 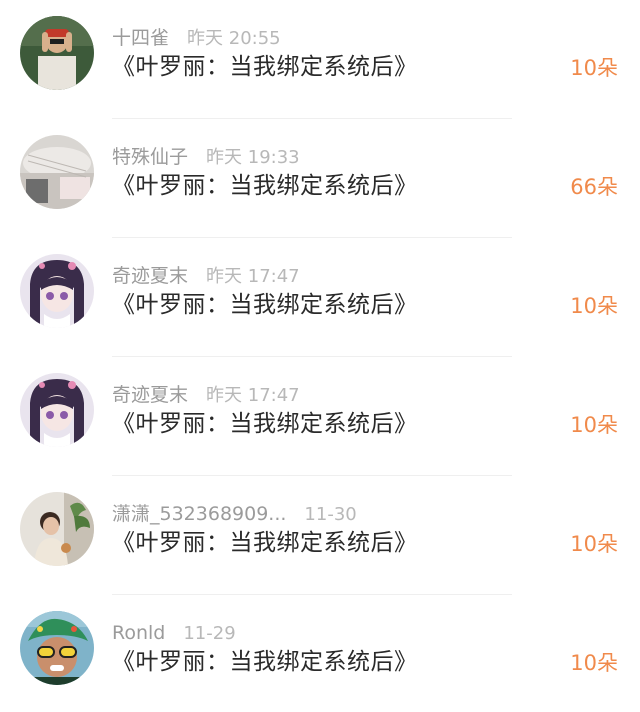 I want to click on item-meta: 十四雀 昨天 20:55, so click(x=196, y=38).